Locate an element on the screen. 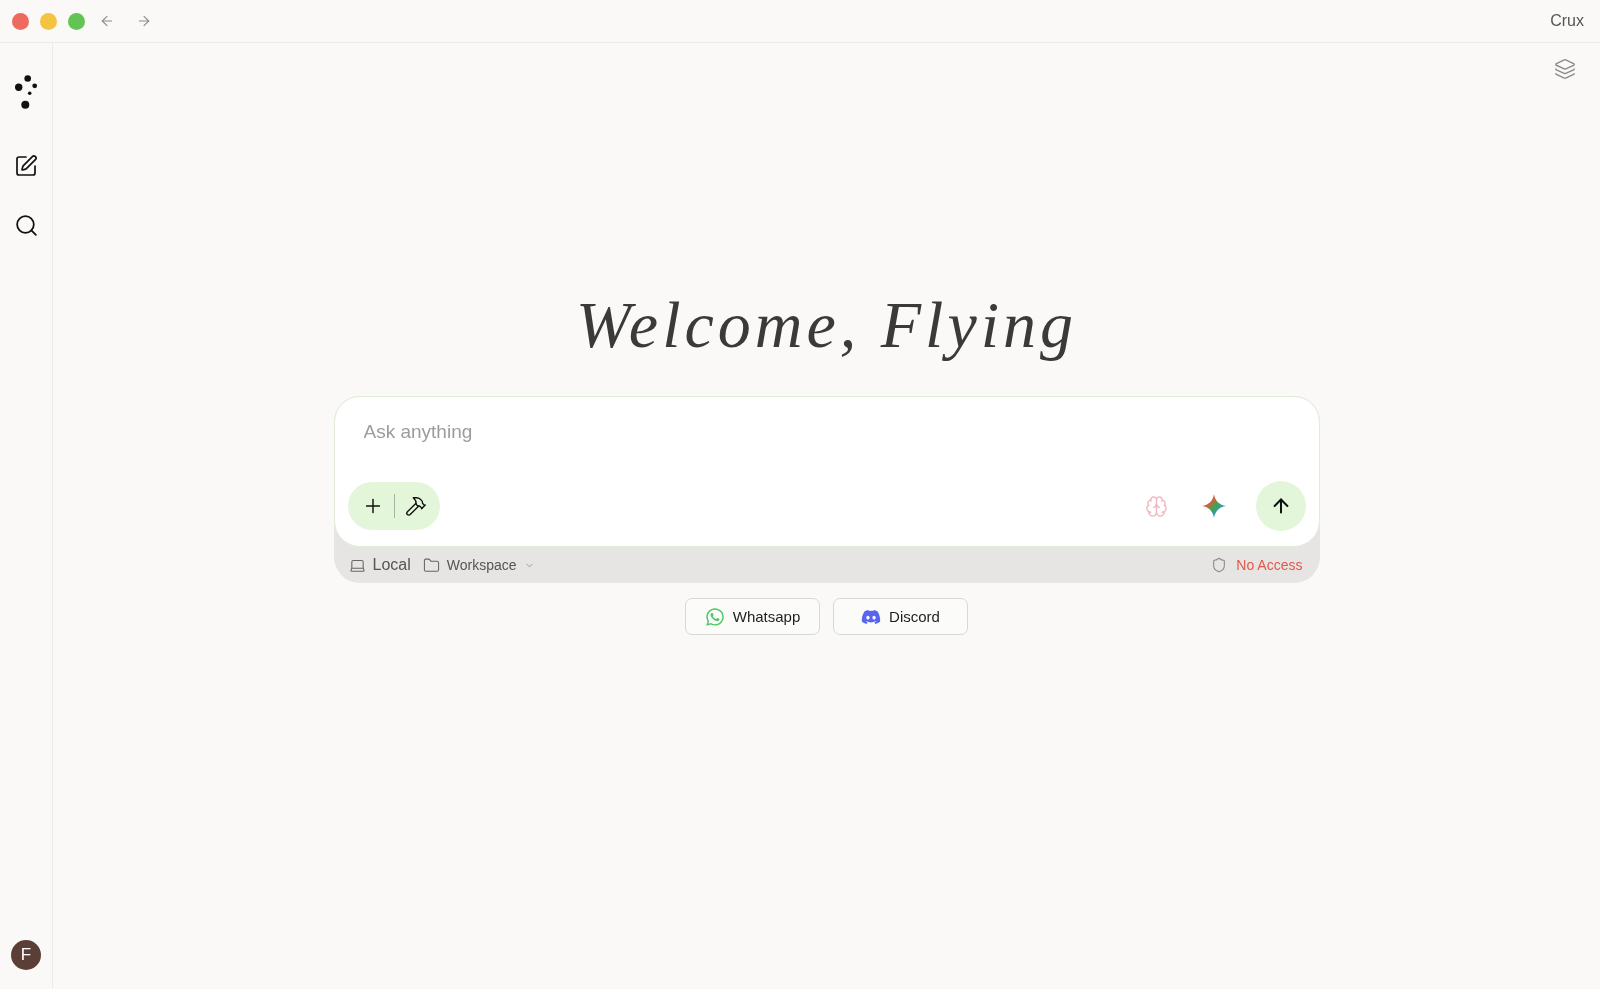 The width and height of the screenshot is (1600, 989). shortcut-button: Whatsapp is located at coordinates (752, 616).